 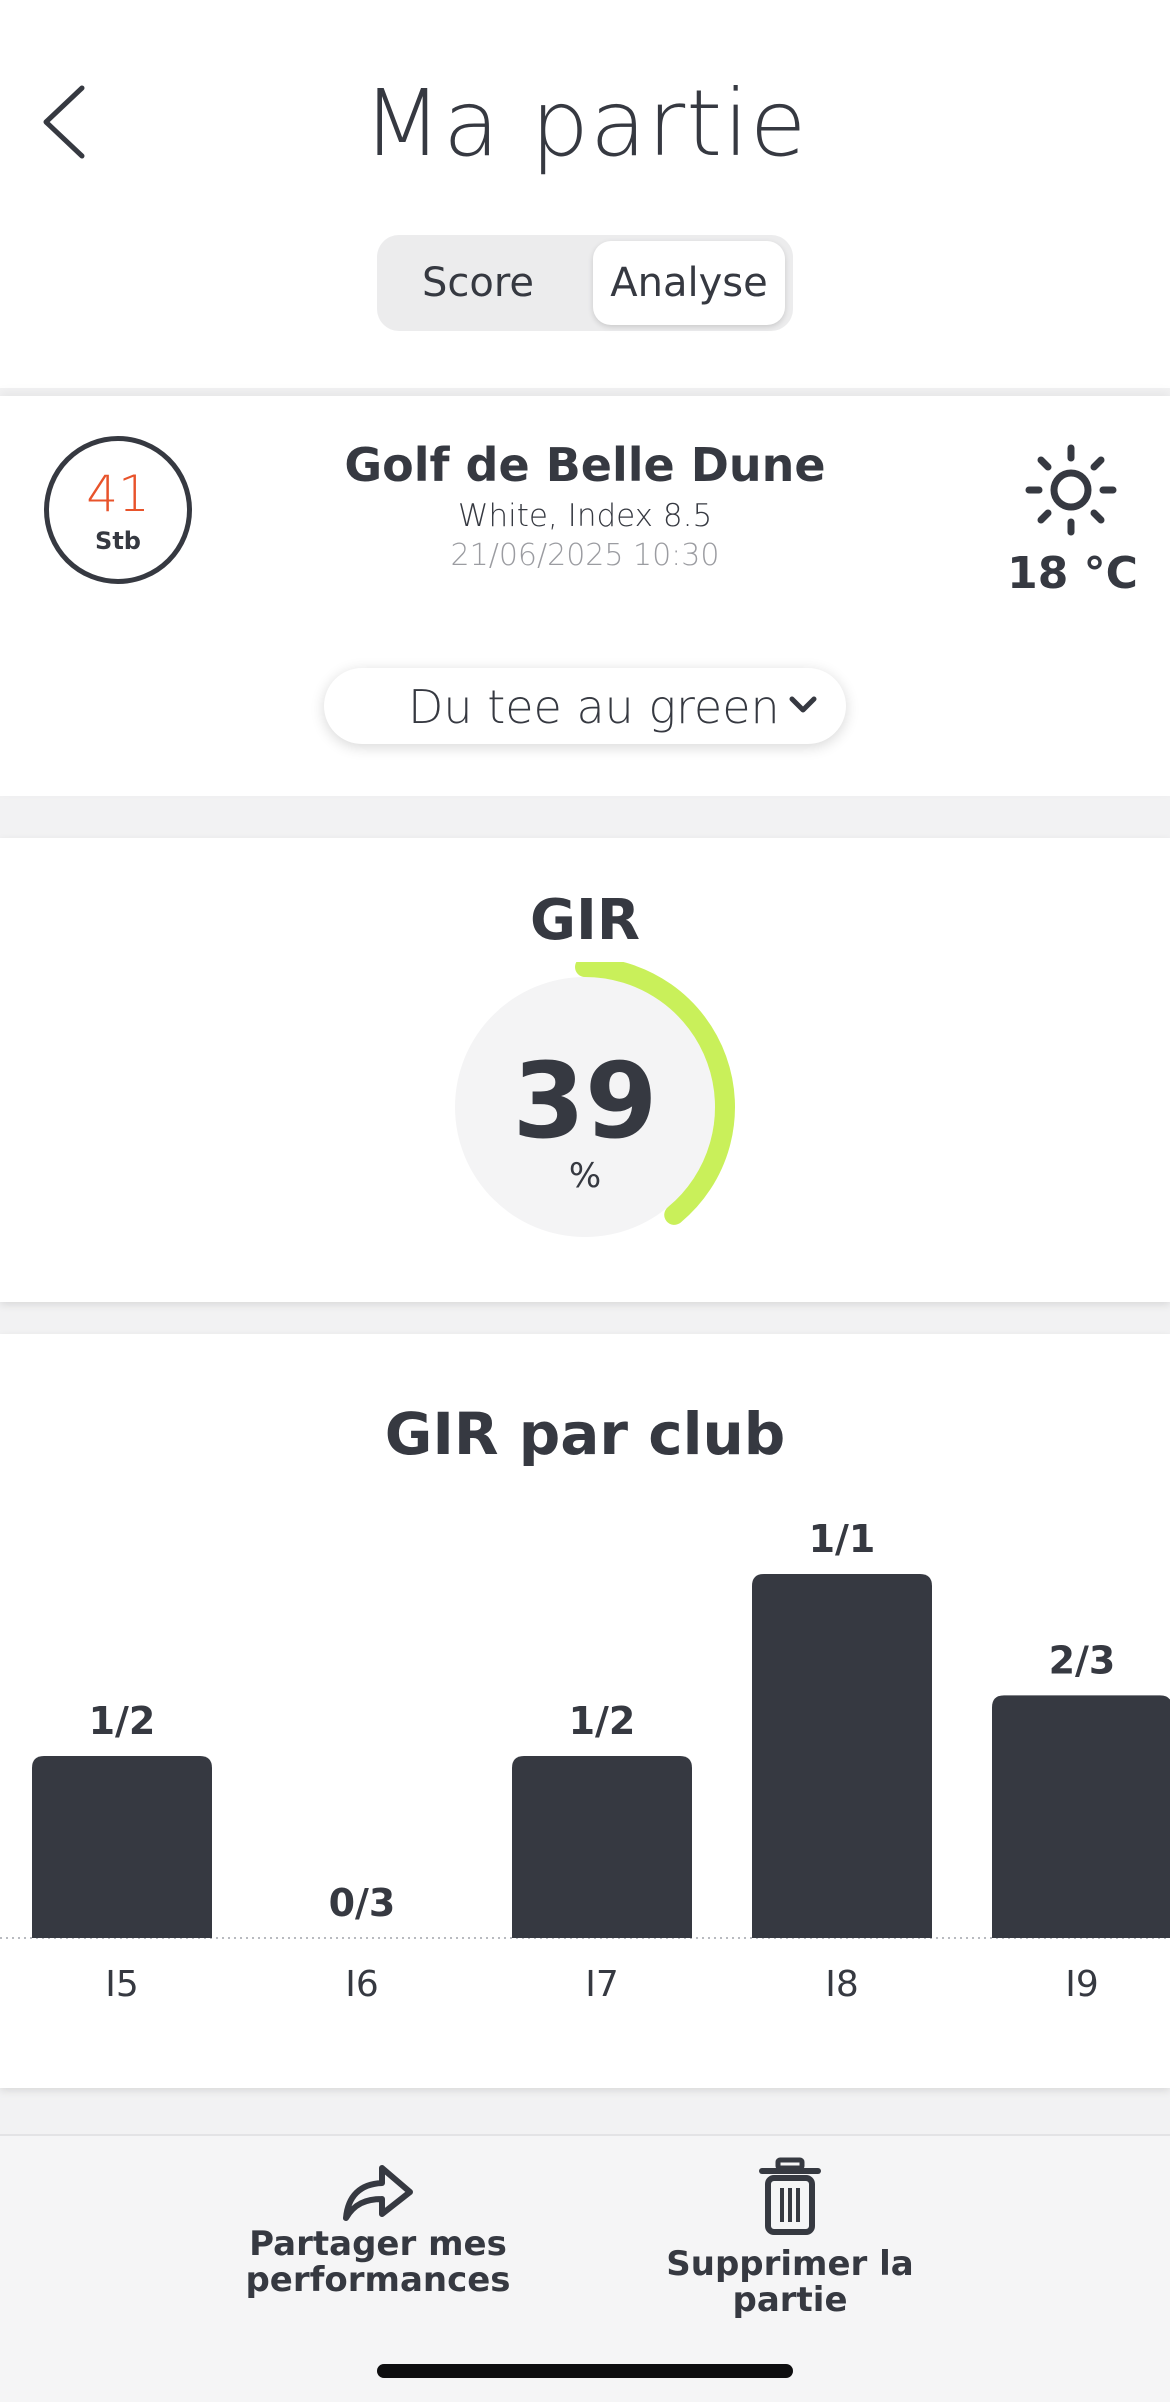 I want to click on sun-icon, so click(x=1071, y=490).